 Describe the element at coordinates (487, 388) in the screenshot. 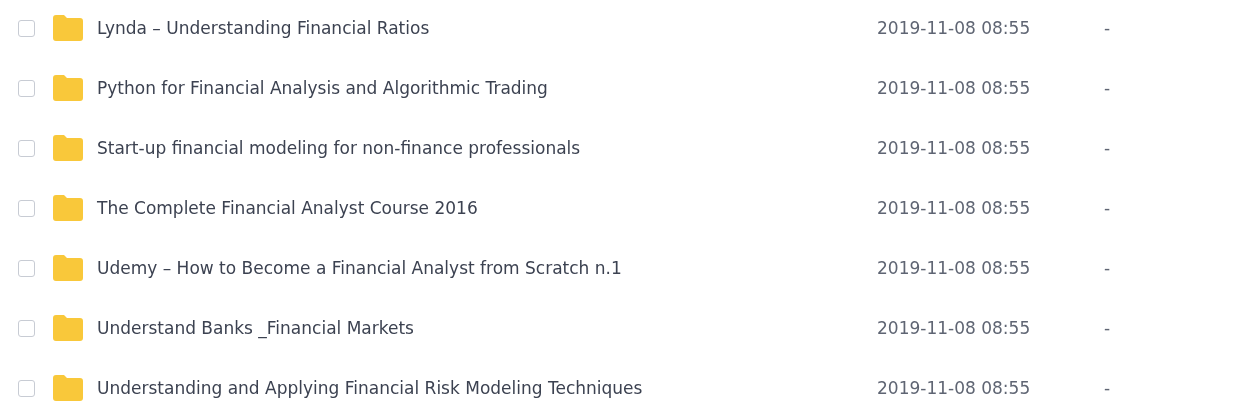

I see `folder-name: Understanding and Applying Financial Risk Modeling Techniques` at that location.